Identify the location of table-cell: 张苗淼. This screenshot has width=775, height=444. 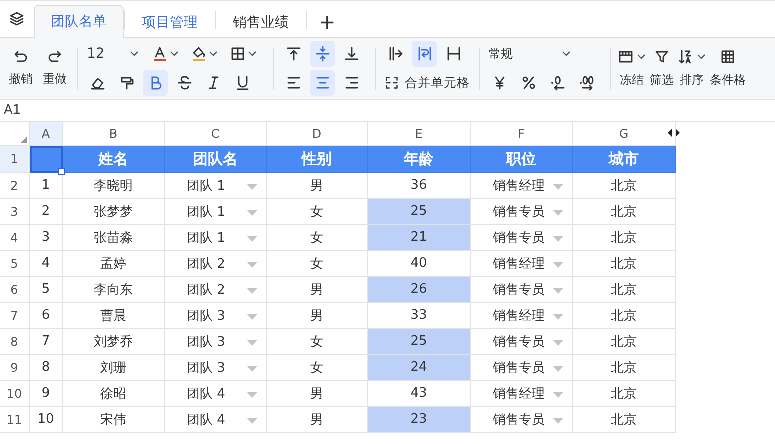
(114, 238).